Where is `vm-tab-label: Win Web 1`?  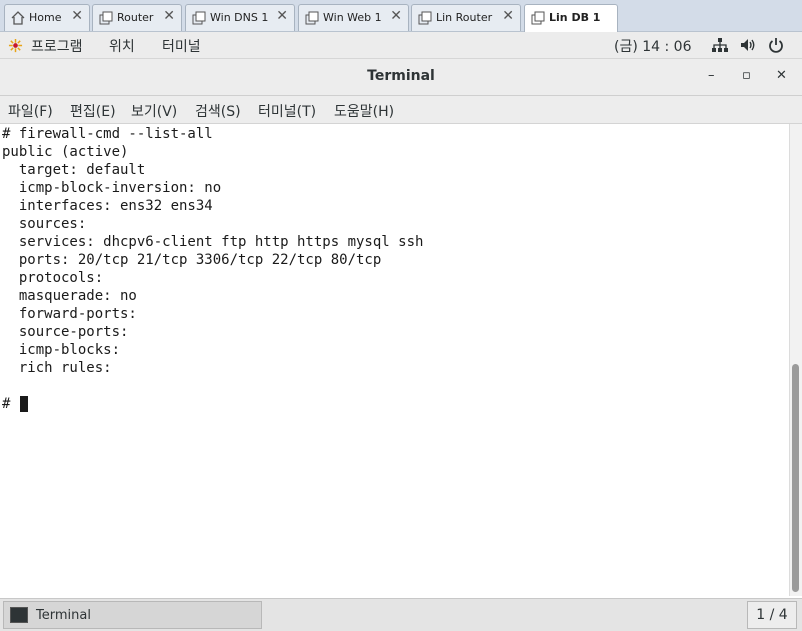
vm-tab-label: Win Web 1 is located at coordinates (352, 17).